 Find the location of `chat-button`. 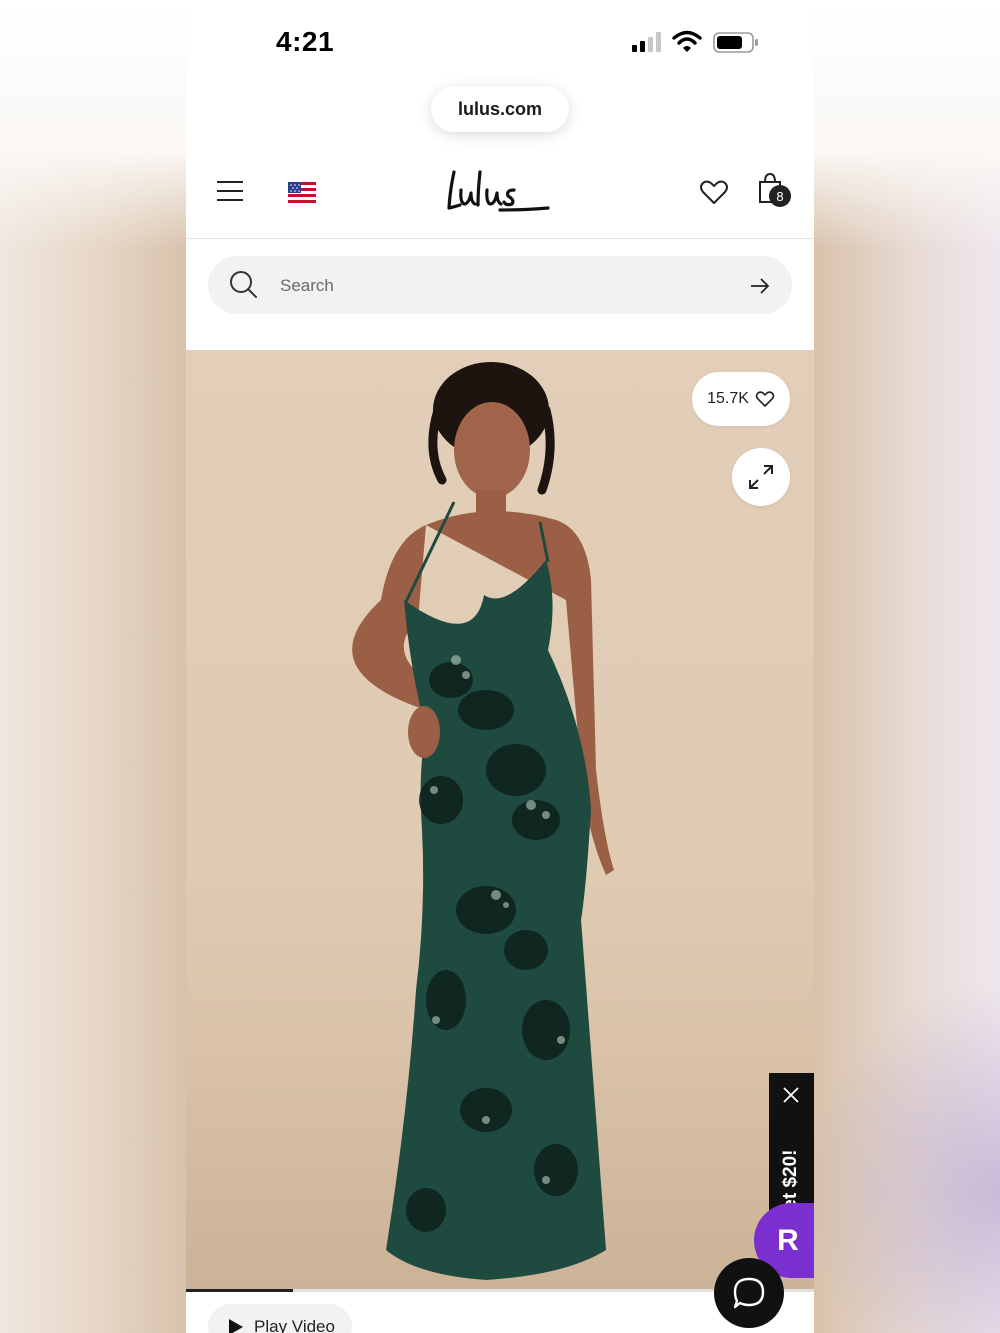

chat-button is located at coordinates (749, 1293).